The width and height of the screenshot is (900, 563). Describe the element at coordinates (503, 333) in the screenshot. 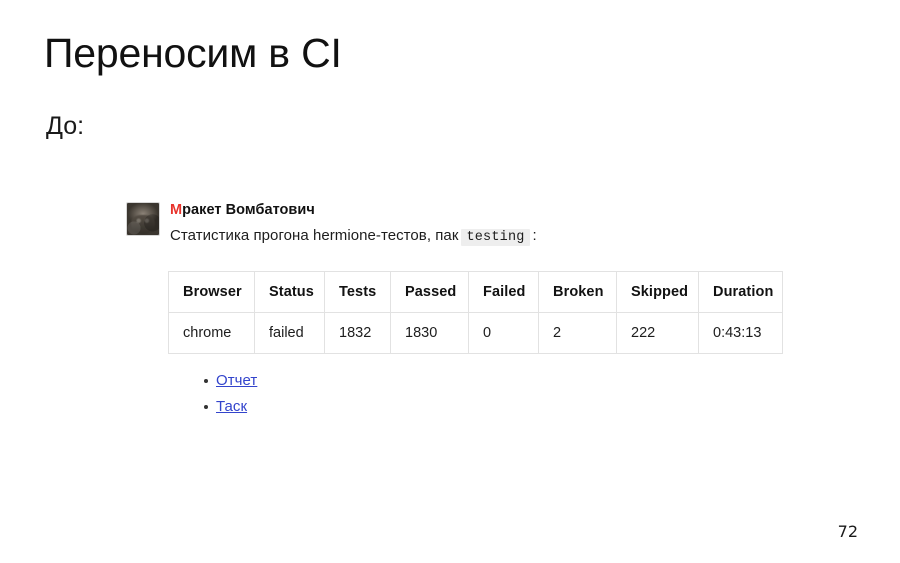

I see `cell-failed: 0` at that location.